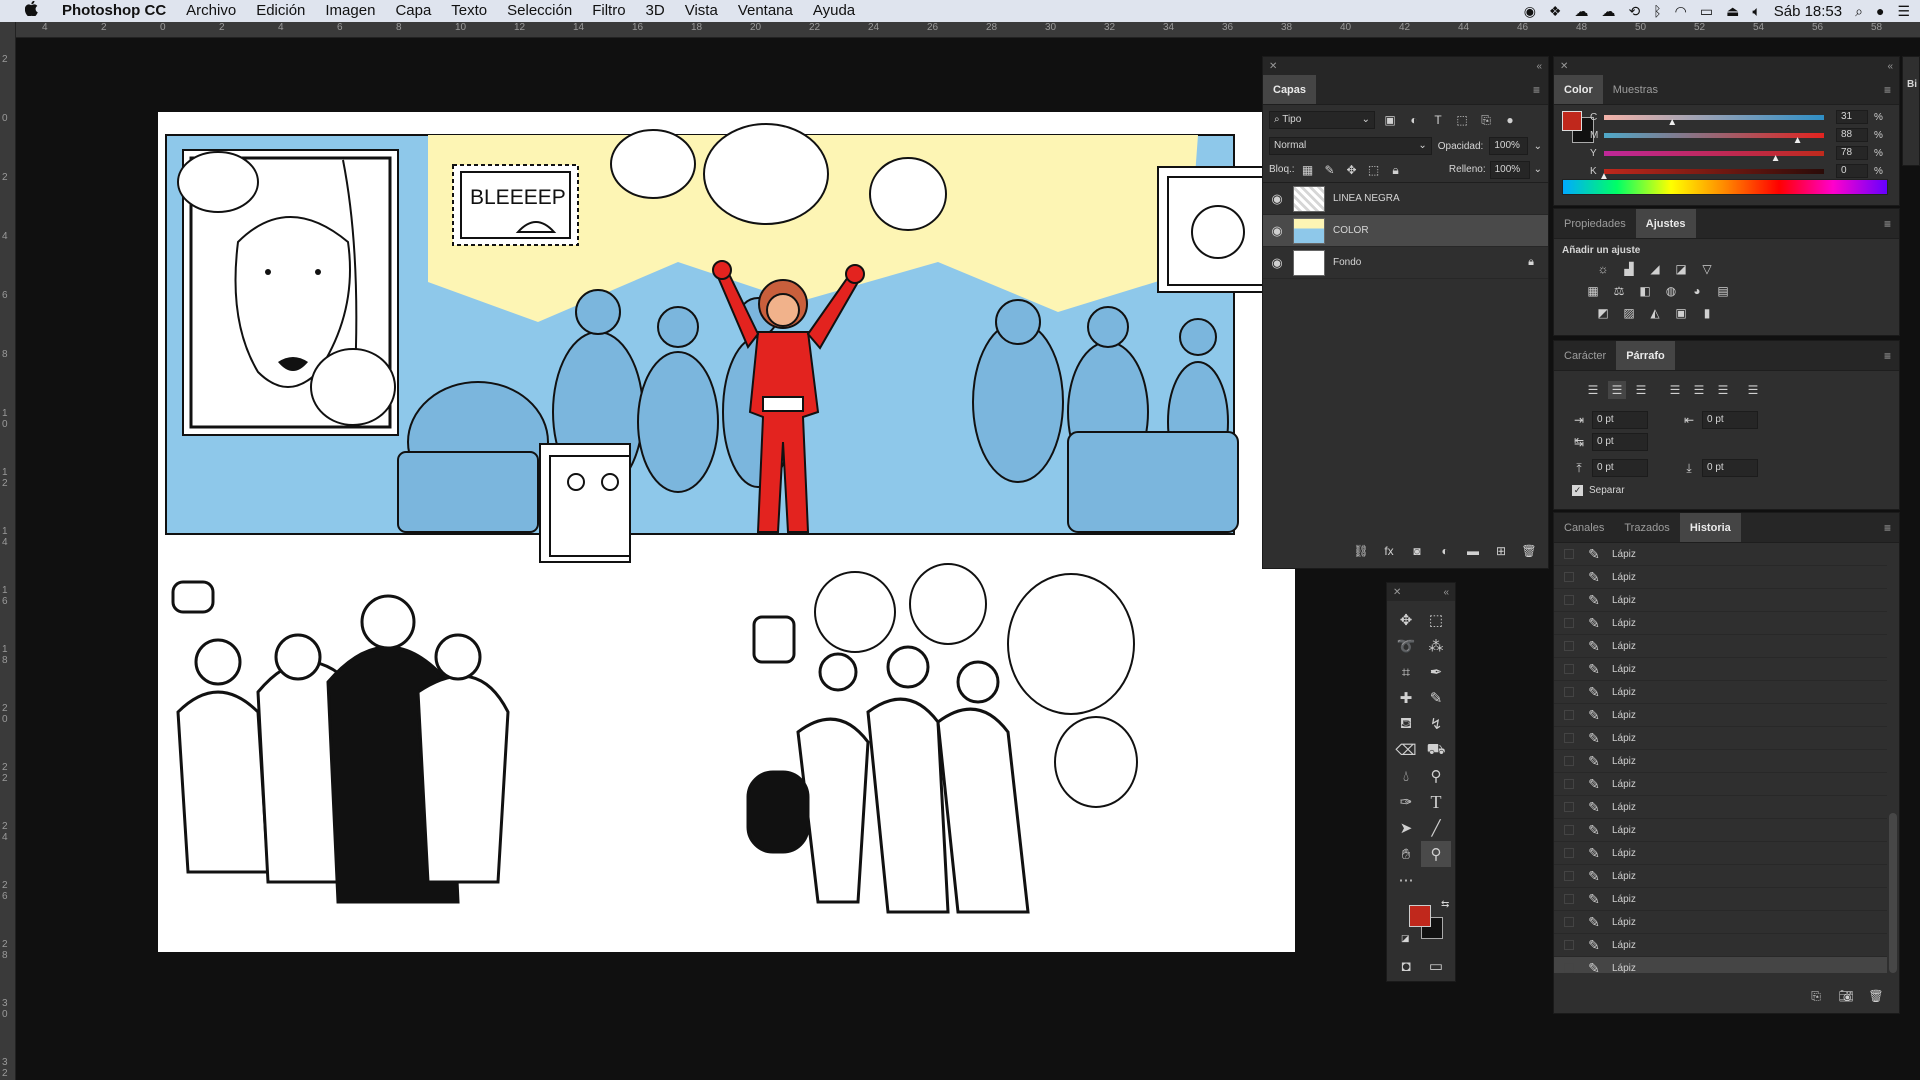  Describe the element at coordinates (1330, 170) in the screenshot. I see `lock-paint-icon: ✎` at that location.